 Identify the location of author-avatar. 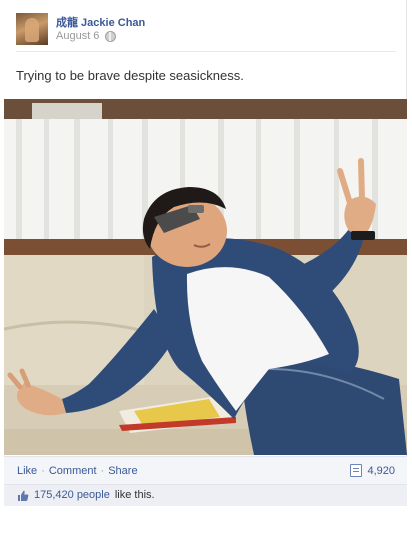
(32, 29).